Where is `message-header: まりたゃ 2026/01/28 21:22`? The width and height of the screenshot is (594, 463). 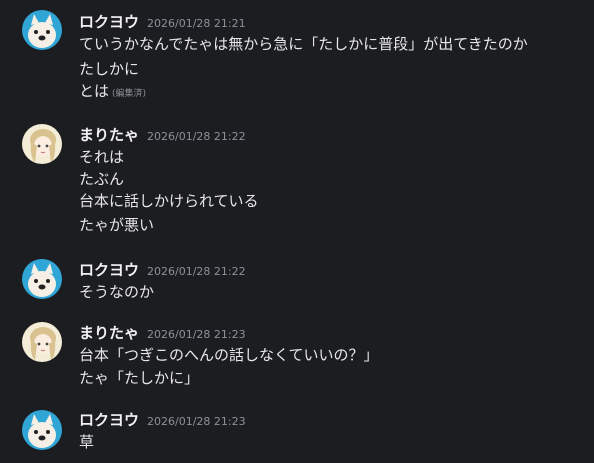
message-header: まりたゃ 2026/01/28 21:22 is located at coordinates (162, 134).